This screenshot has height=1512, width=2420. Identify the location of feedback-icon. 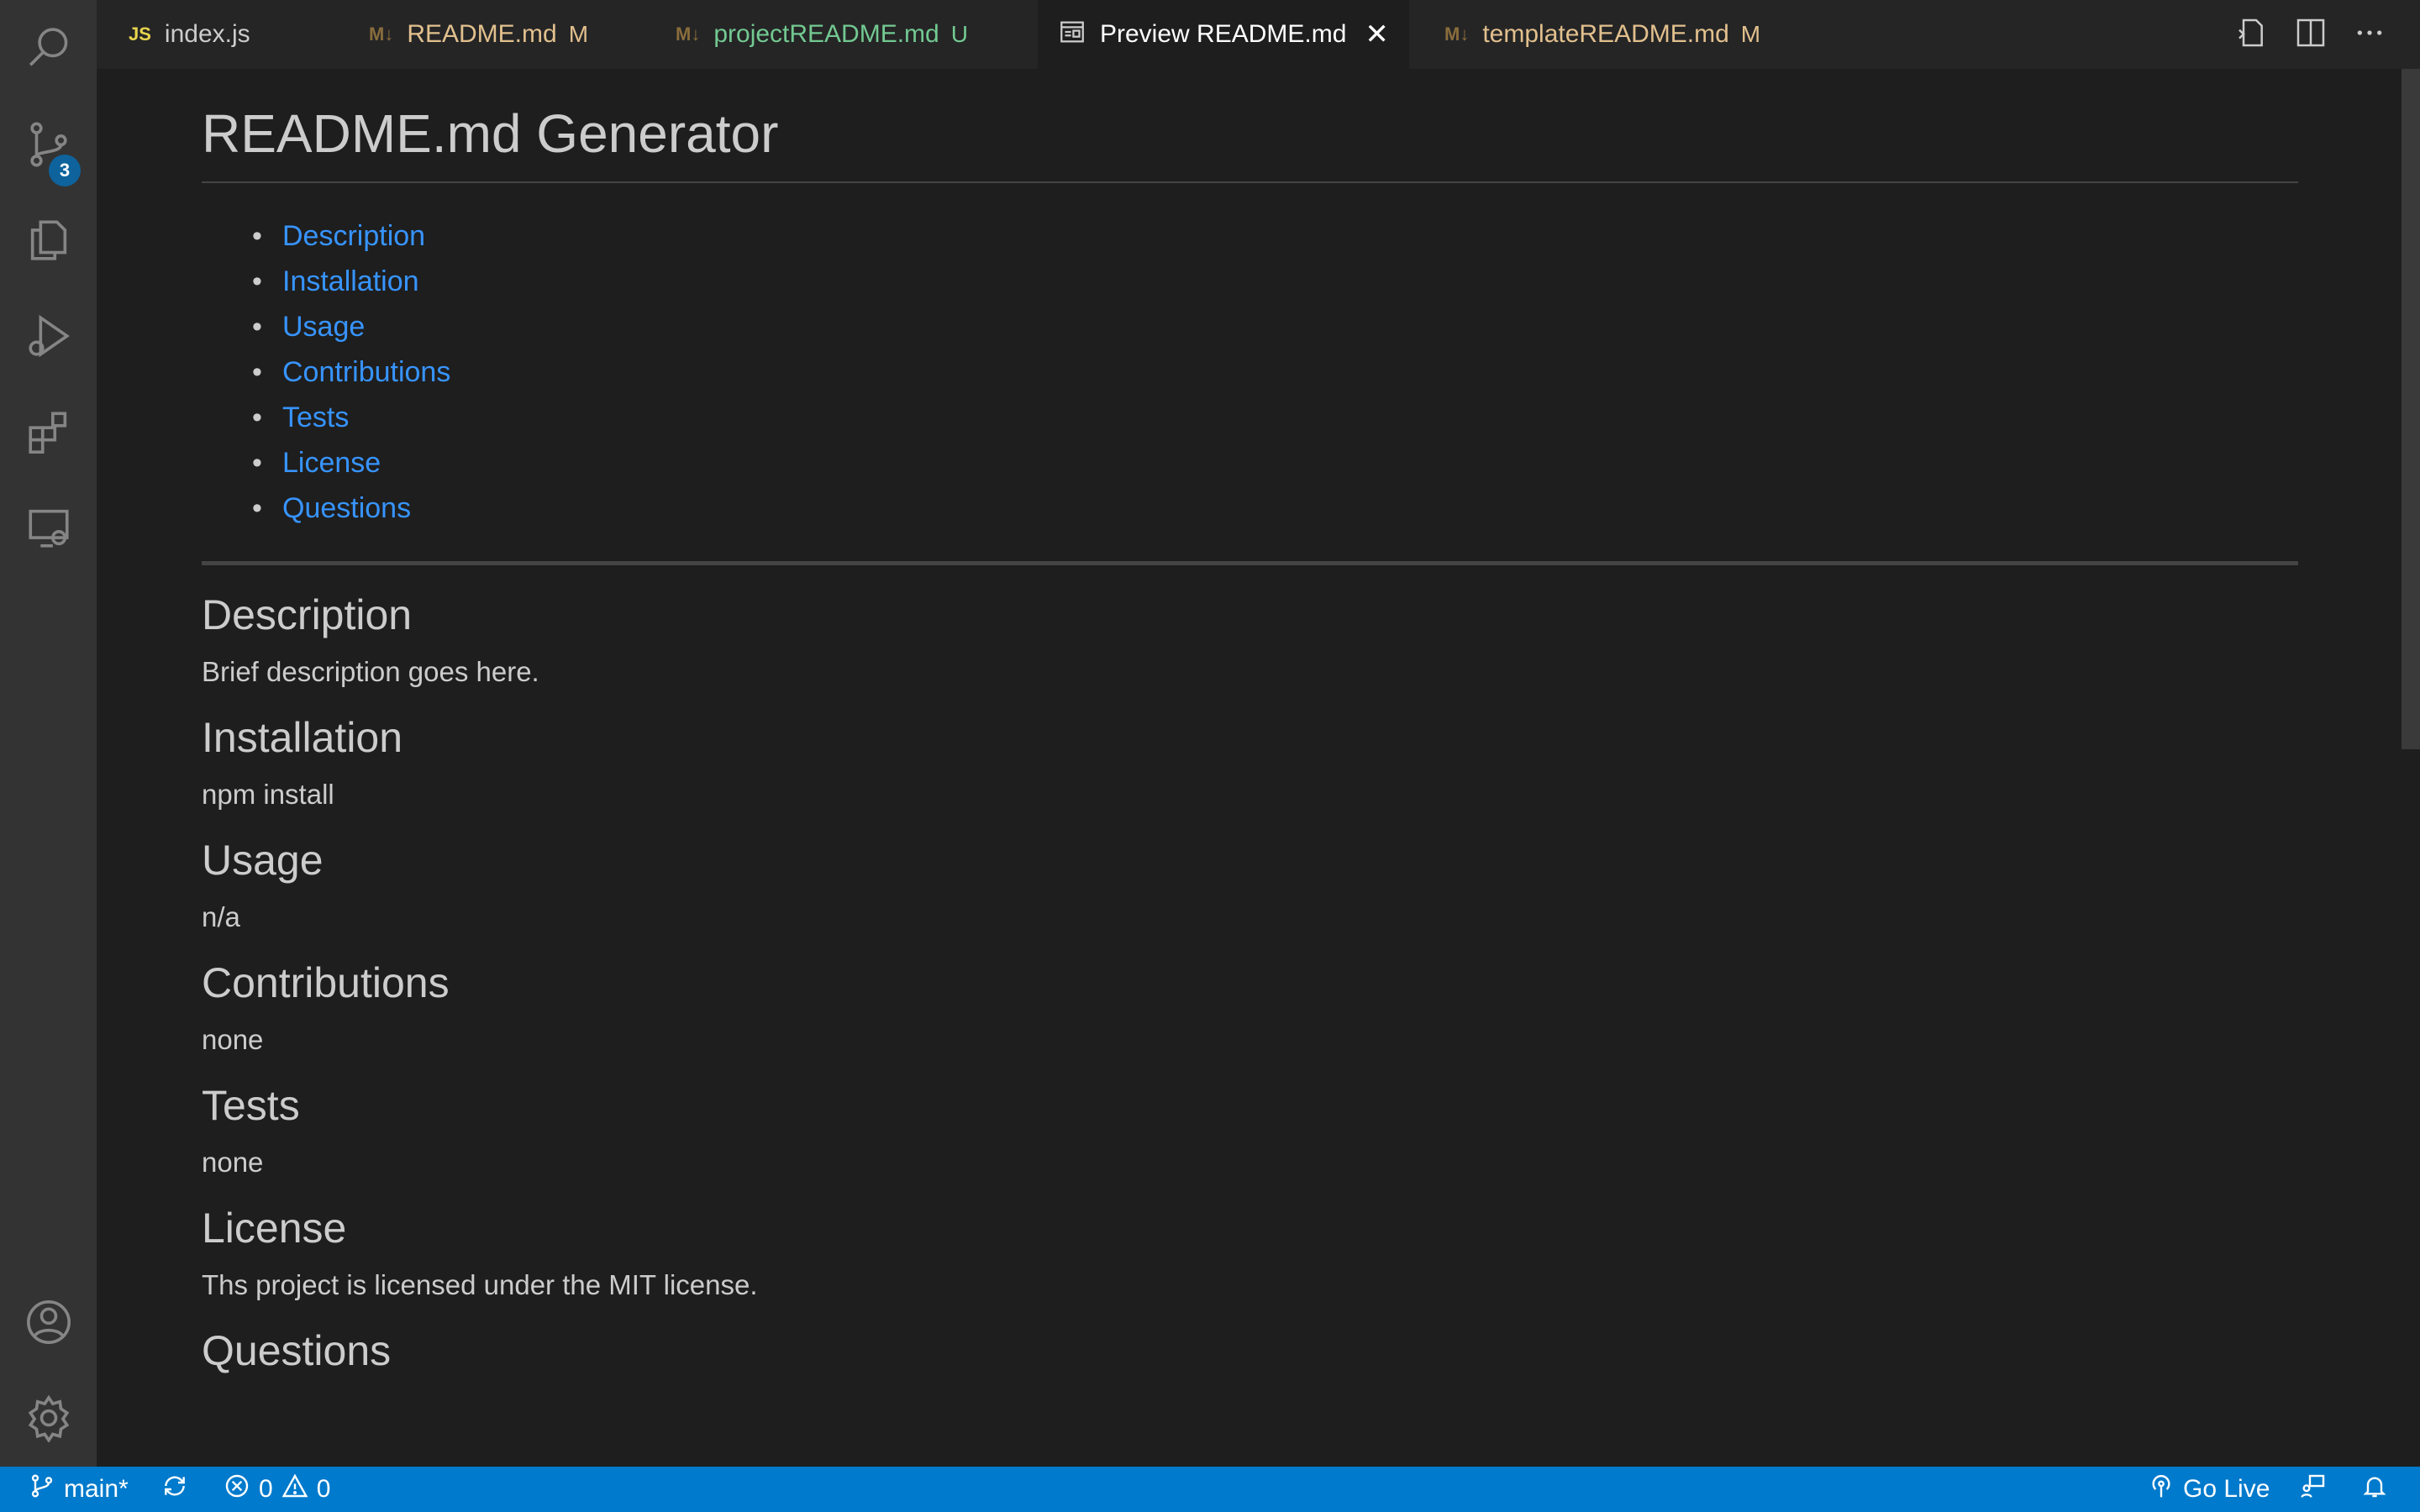
(2313, 1489).